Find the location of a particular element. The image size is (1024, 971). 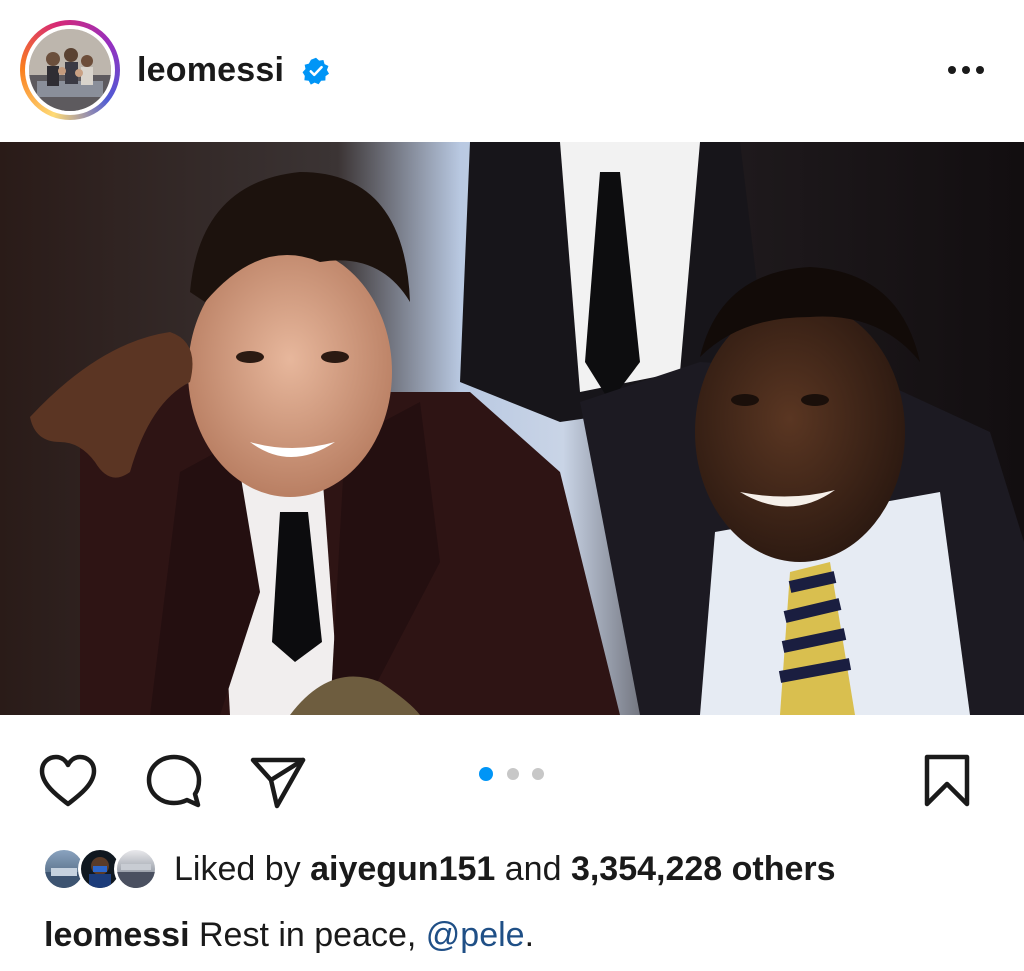

avatar-border is located at coordinates (70, 70).